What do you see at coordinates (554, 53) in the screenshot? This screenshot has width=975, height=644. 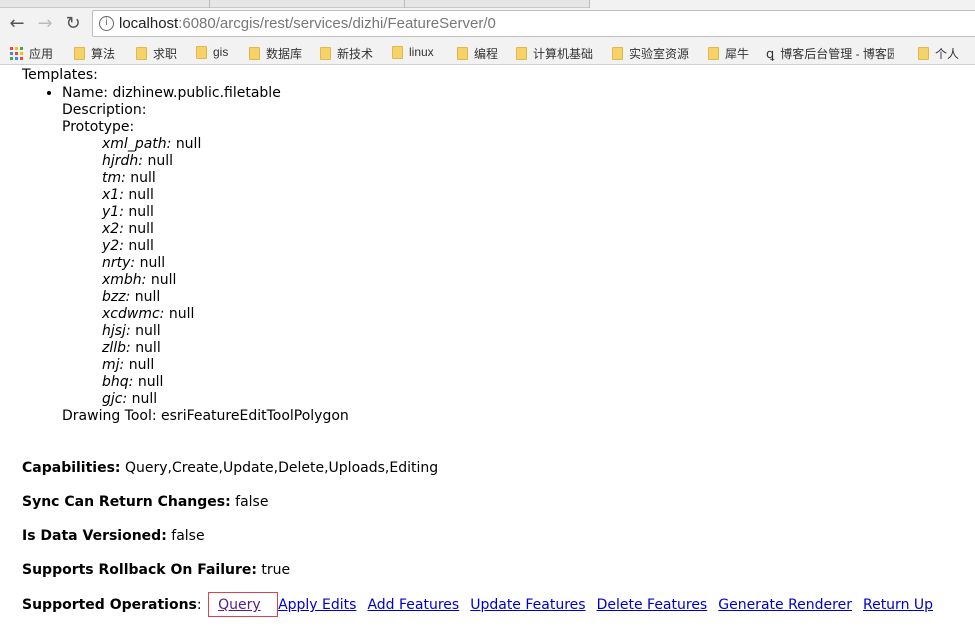 I see `bookmark-folder: 计算机基础` at bounding box center [554, 53].